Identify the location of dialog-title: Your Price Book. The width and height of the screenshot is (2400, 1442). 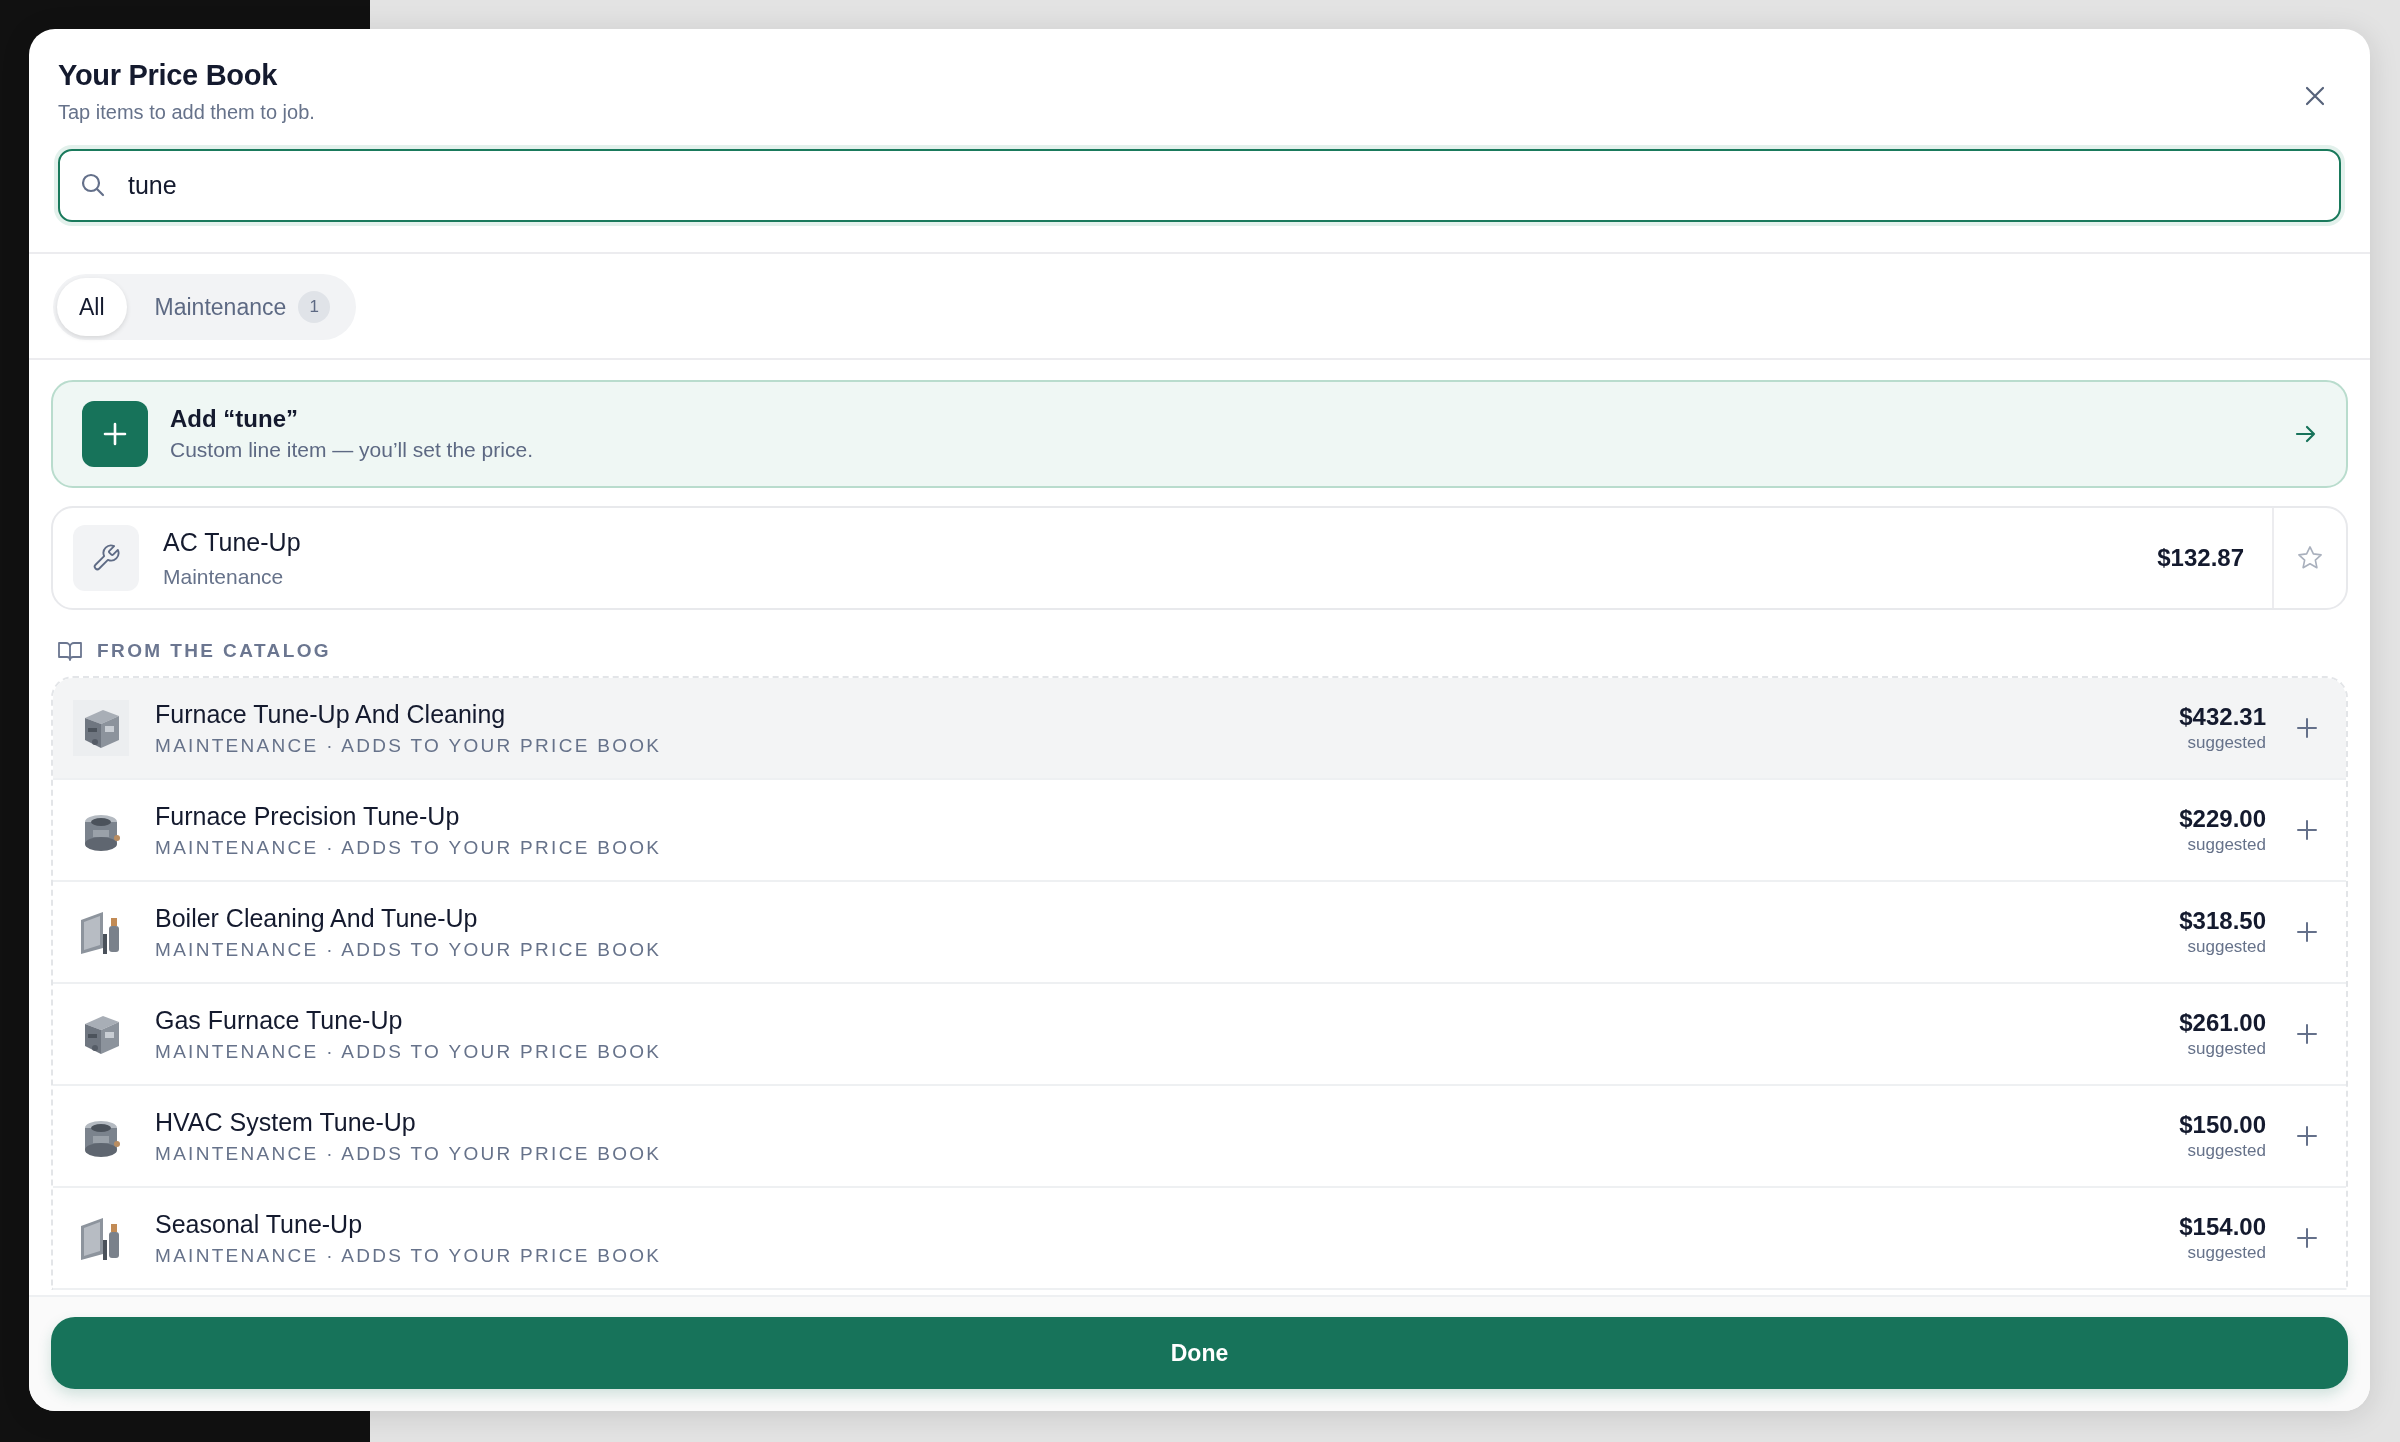
(168, 75).